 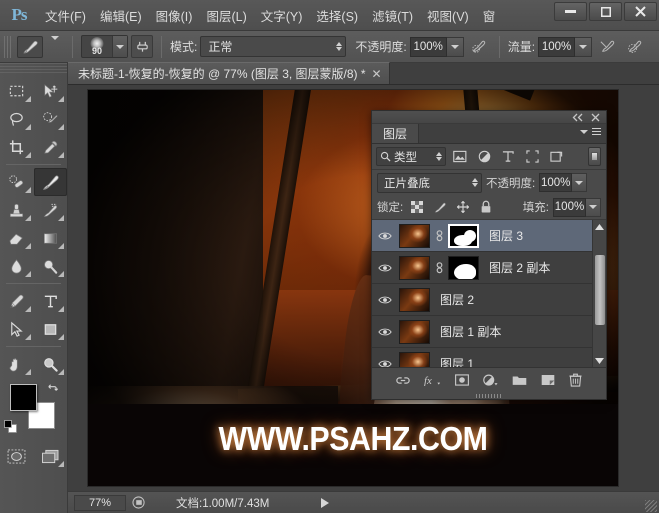 I want to click on maximize-button, so click(x=605, y=11).